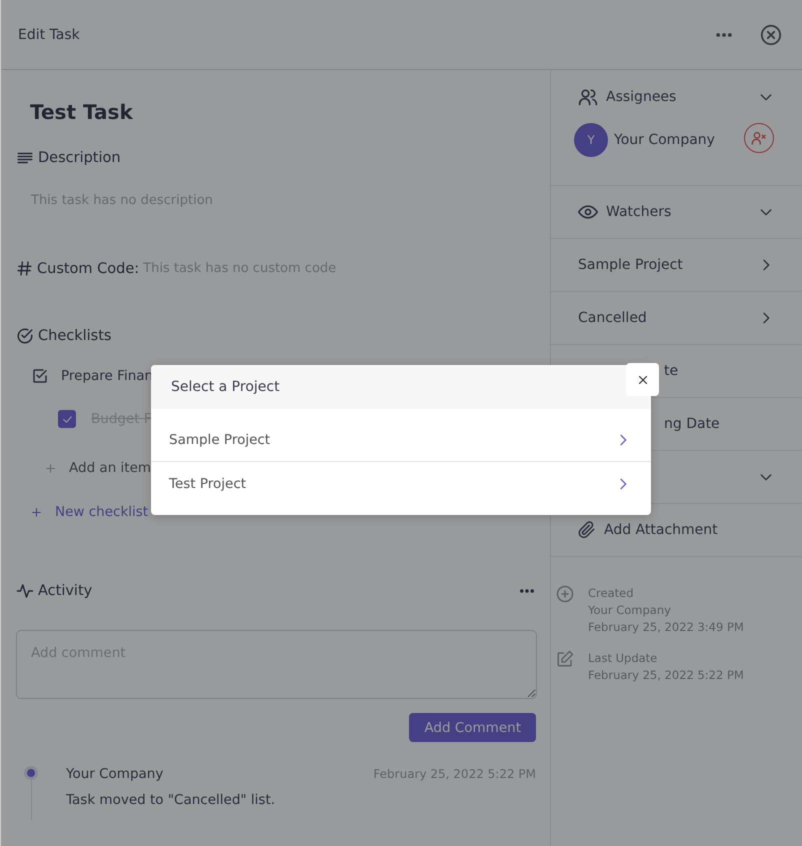 The width and height of the screenshot is (802, 846). I want to click on hash-icon, so click(24, 268).